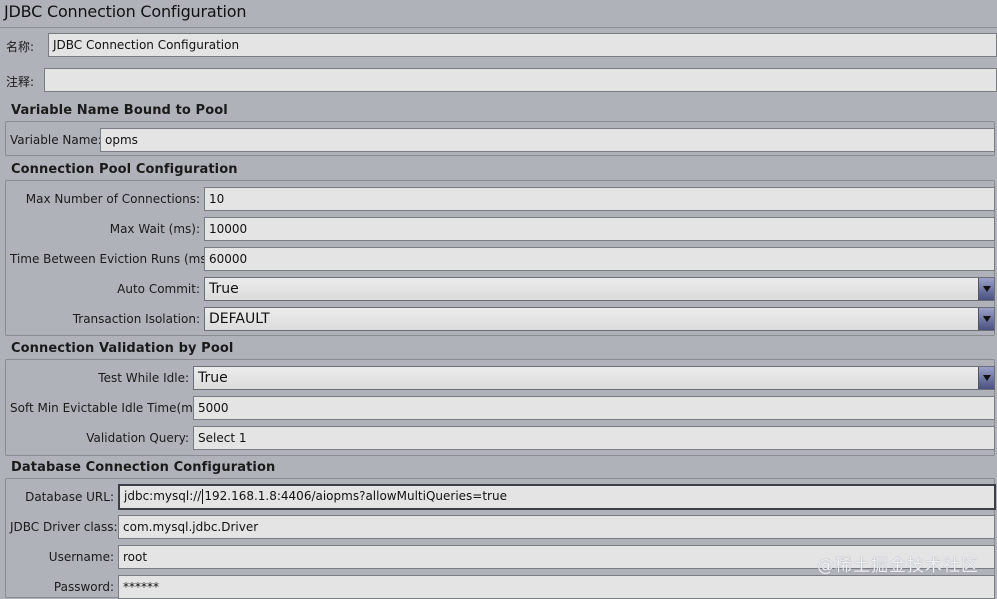 The width and height of the screenshot is (997, 599). Describe the element at coordinates (69, 497) in the screenshot. I see `database-url-label: Database URL:` at that location.